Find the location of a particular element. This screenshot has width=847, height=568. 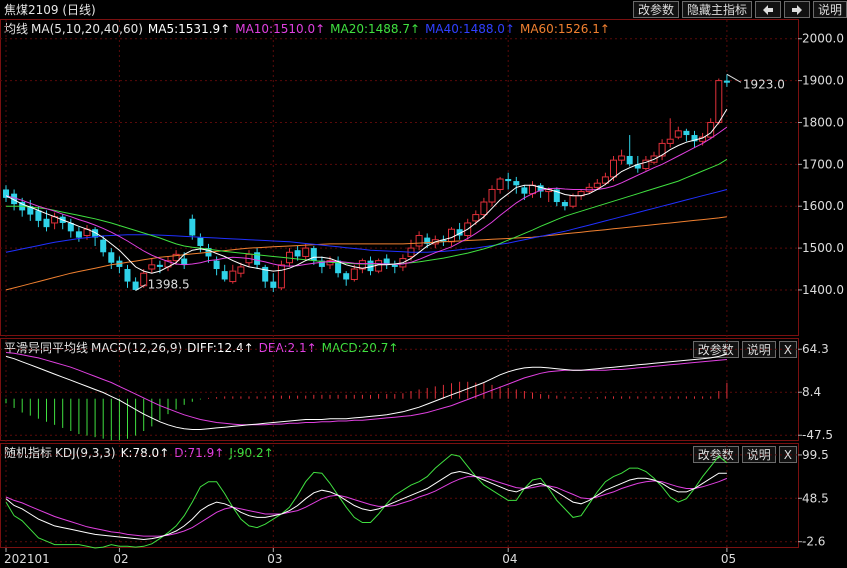

kdj-panel-buttons: 改参数 说明 X is located at coordinates (744, 454).